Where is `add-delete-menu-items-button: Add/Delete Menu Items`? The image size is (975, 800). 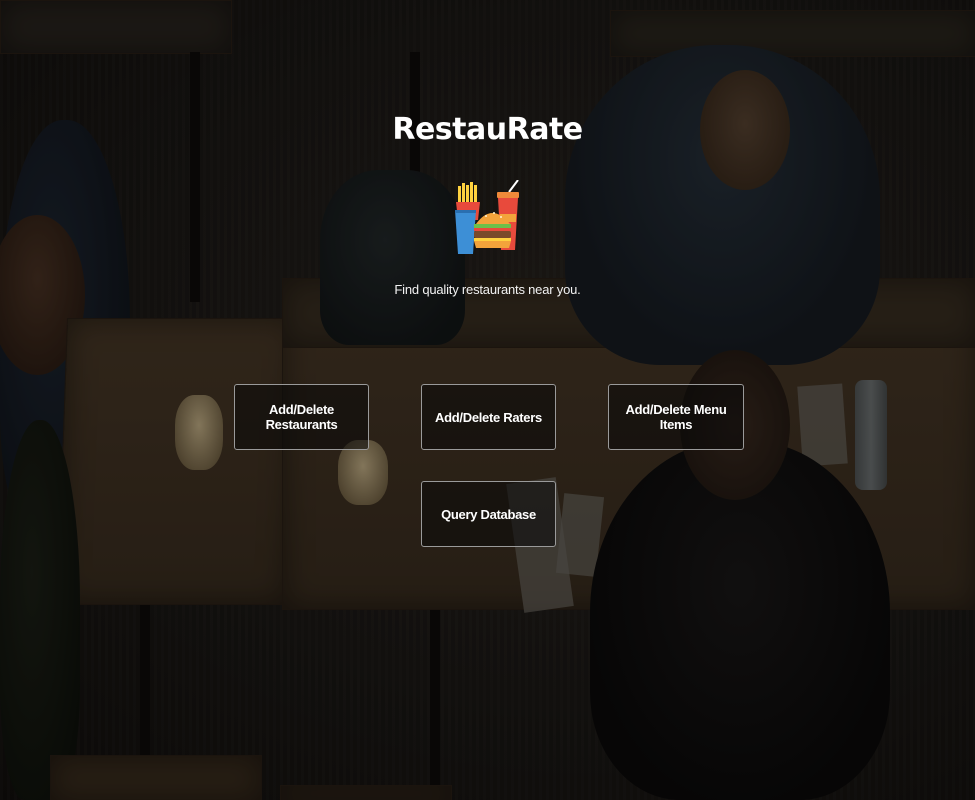 add-delete-menu-items-button: Add/Delete Menu Items is located at coordinates (676, 417).